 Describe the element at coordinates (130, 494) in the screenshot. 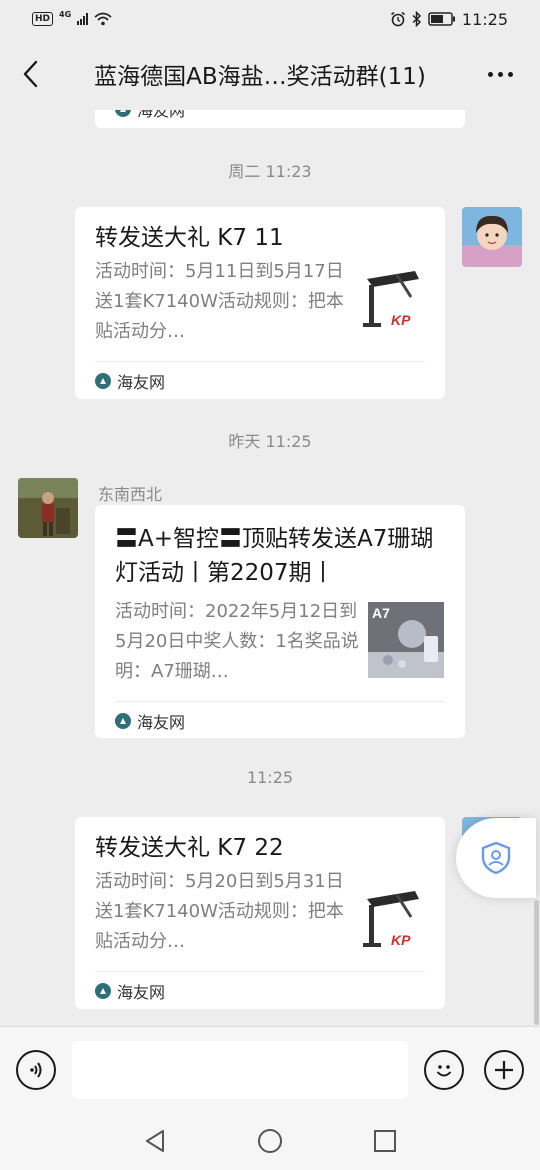

I see `sender-name: 东南西北` at that location.